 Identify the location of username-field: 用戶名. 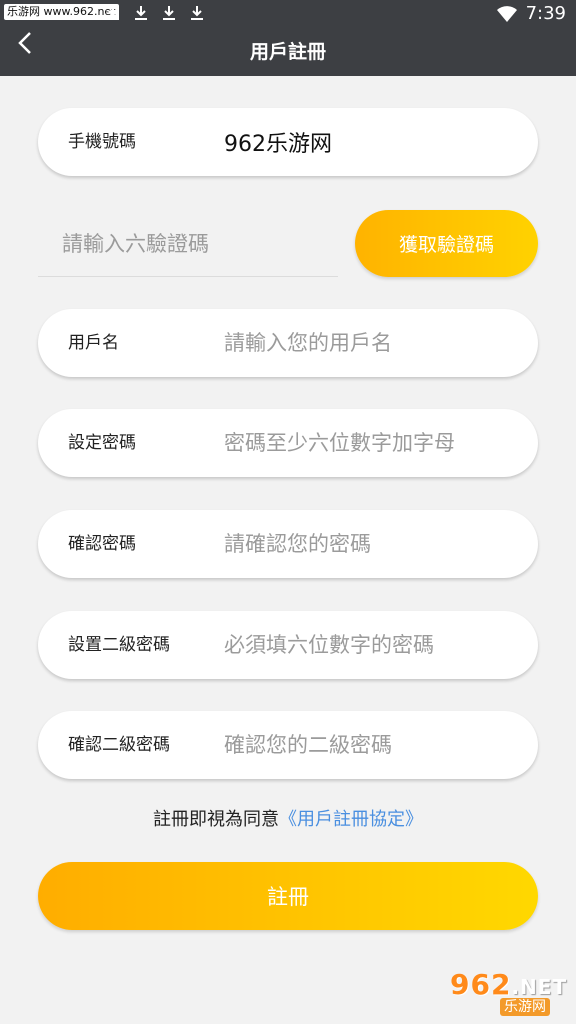
(288, 343).